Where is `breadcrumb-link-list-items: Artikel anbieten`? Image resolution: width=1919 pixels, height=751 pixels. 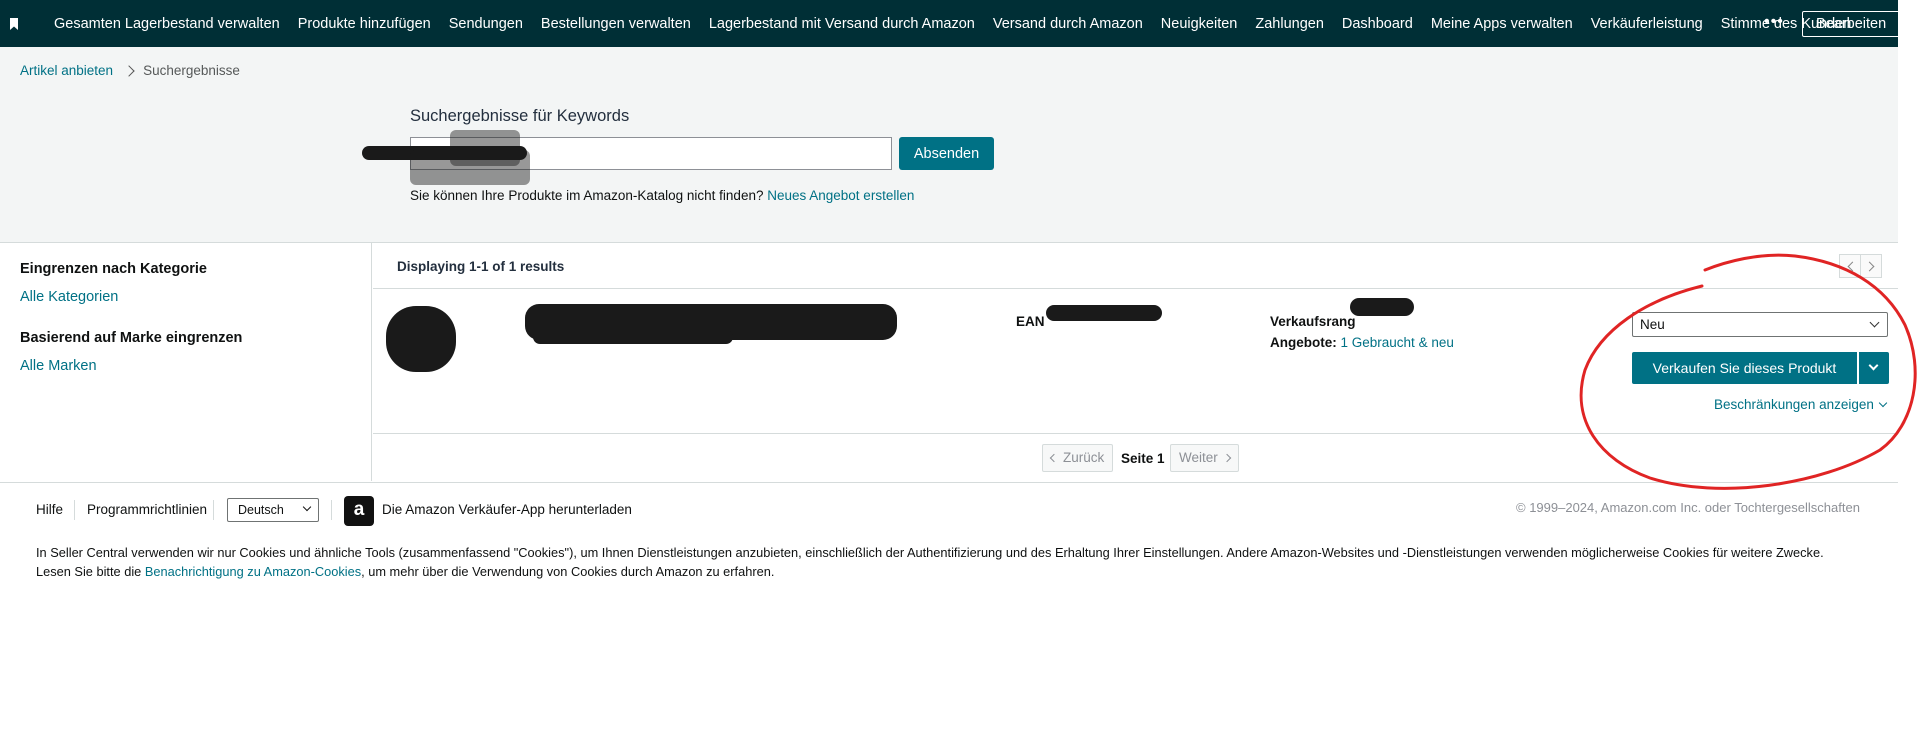 breadcrumb-link-list-items: Artikel anbieten is located at coordinates (66, 70).